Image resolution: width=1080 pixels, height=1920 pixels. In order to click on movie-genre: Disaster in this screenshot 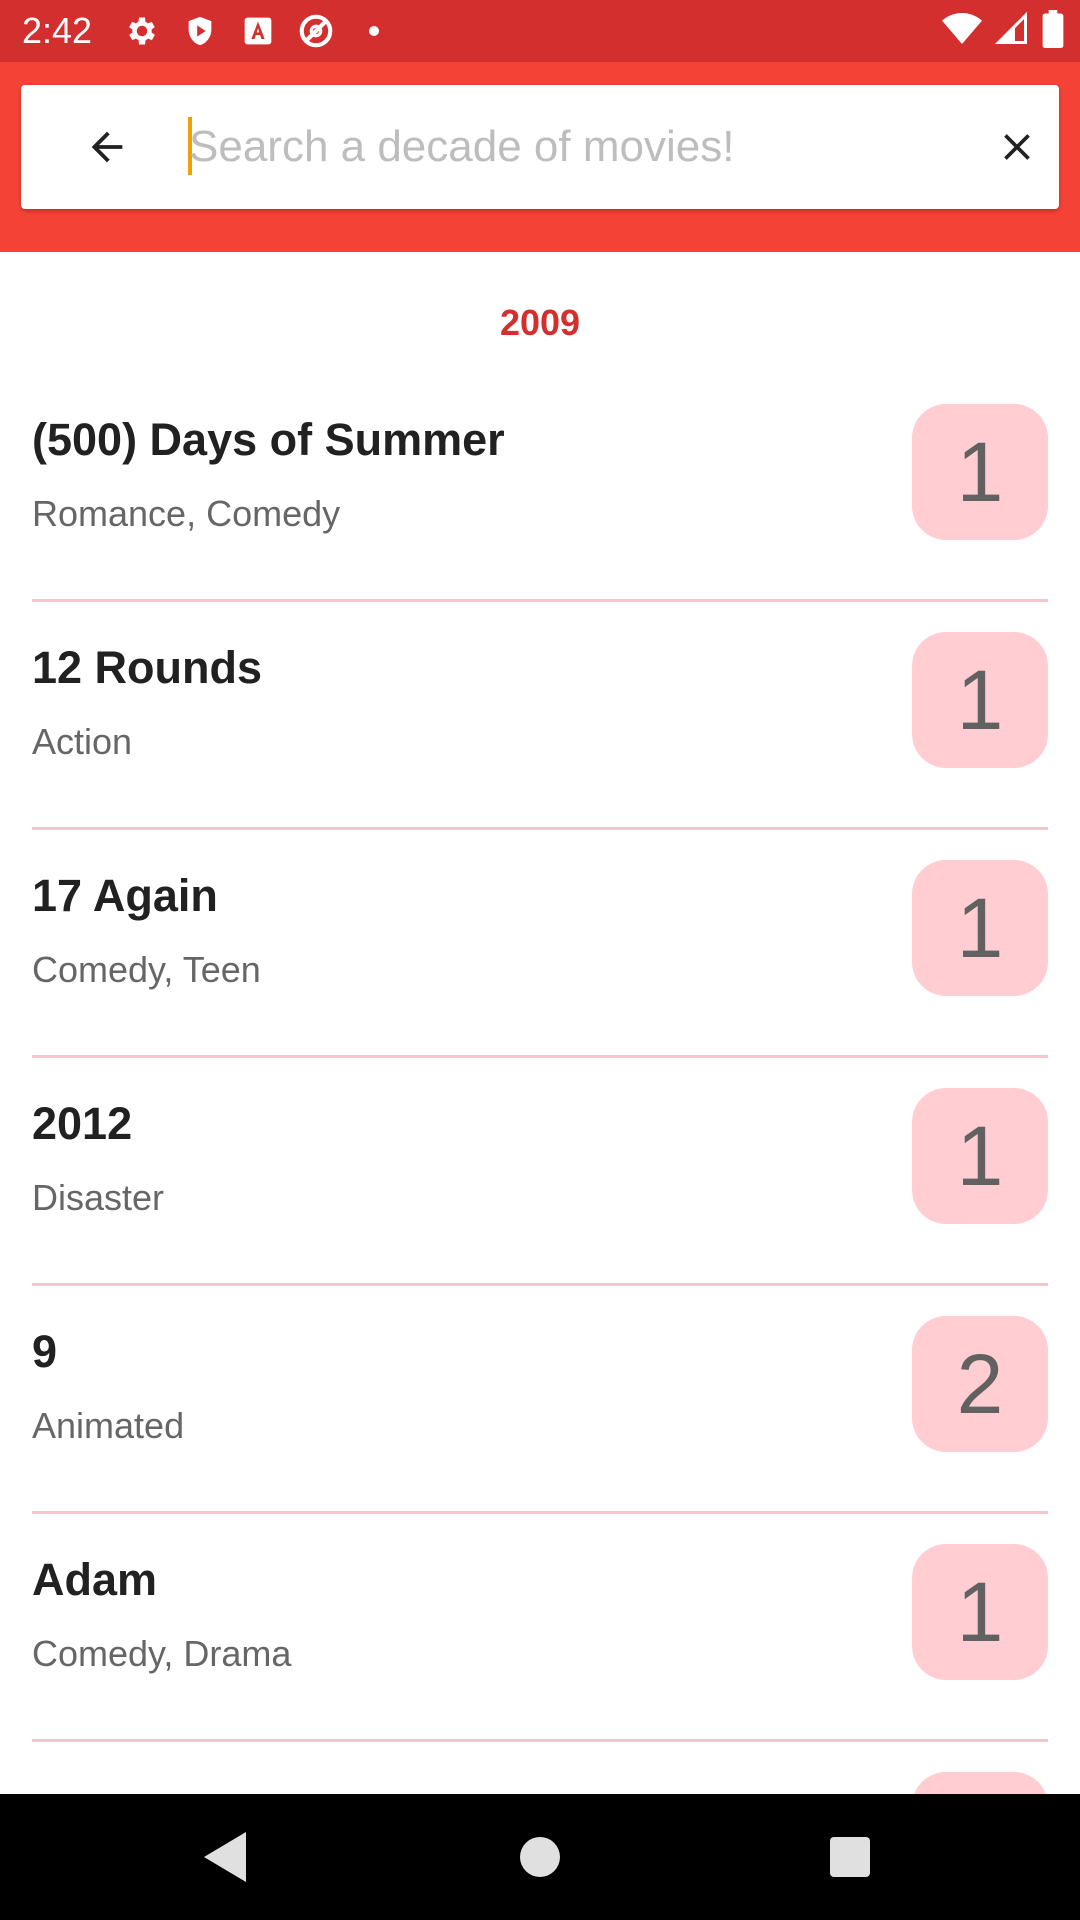, I will do `click(98, 1197)`.